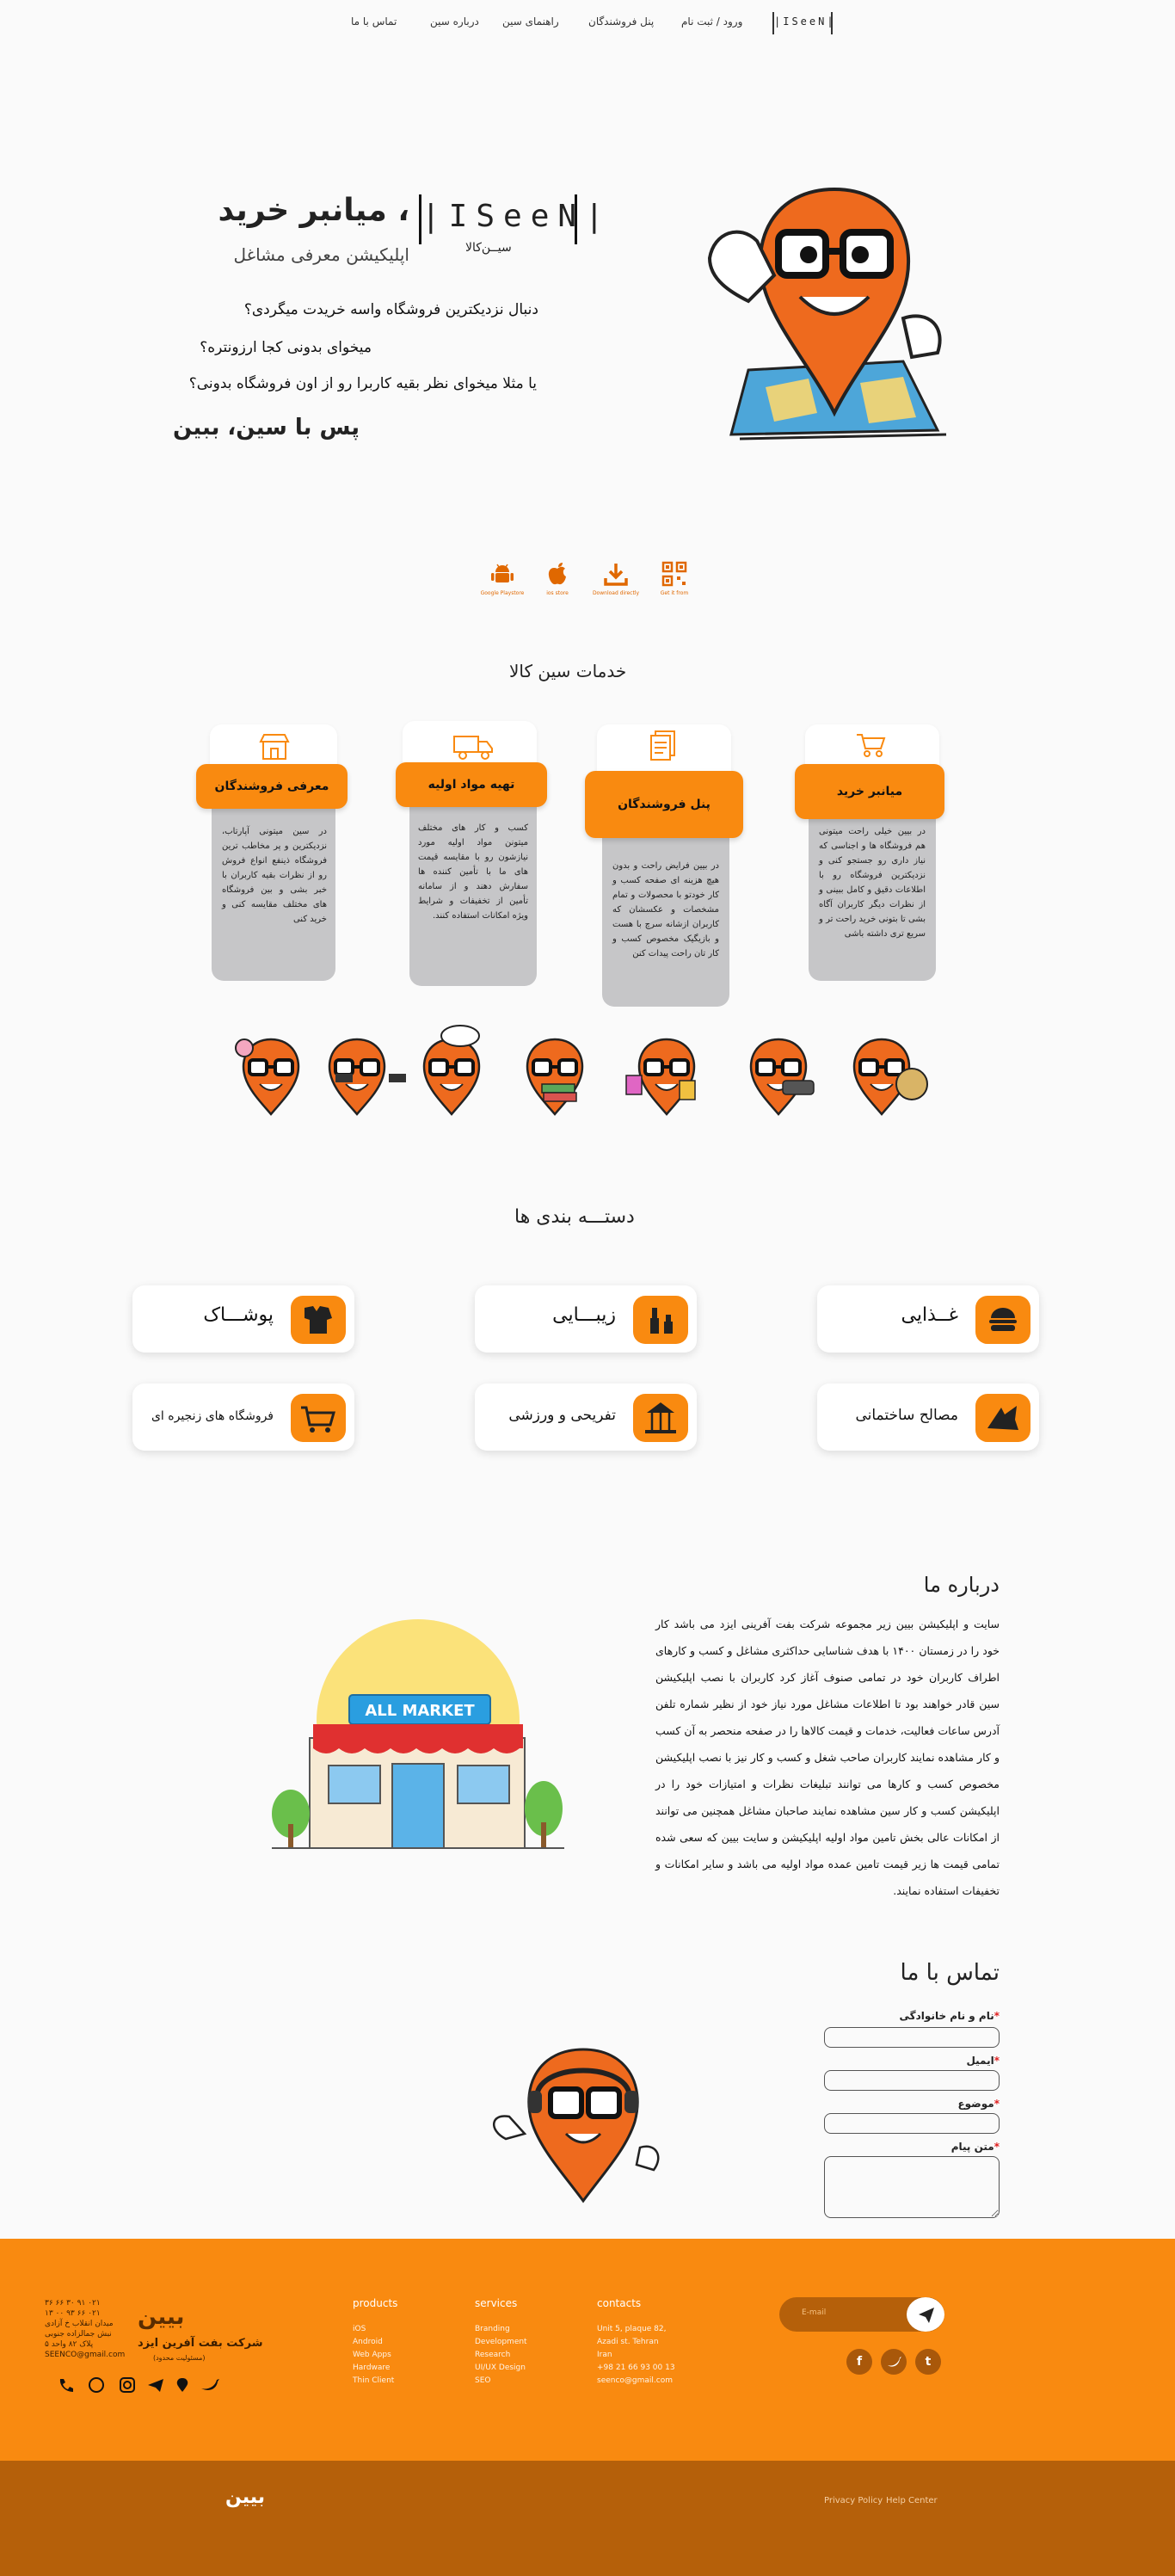  I want to click on footer-company-suffix: (مسئولیت محدود), so click(179, 2358).